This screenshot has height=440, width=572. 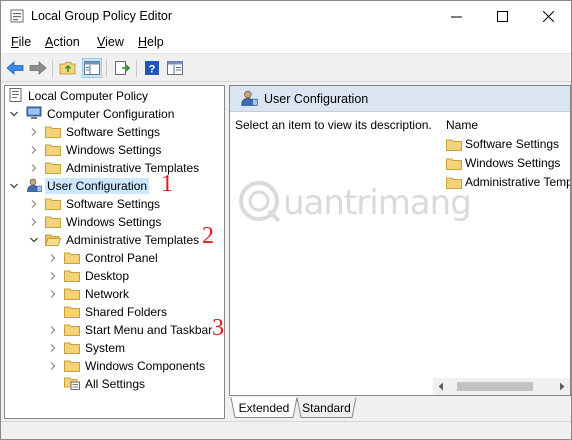 What do you see at coordinates (286, 42) in the screenshot?
I see `menu-bar: File Action View Help` at bounding box center [286, 42].